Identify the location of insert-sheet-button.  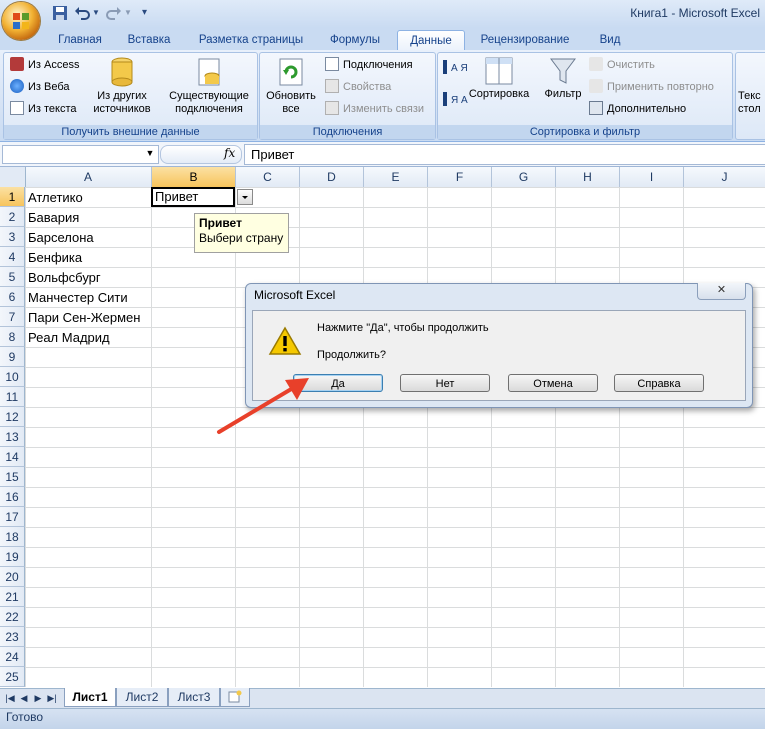
(235, 697).